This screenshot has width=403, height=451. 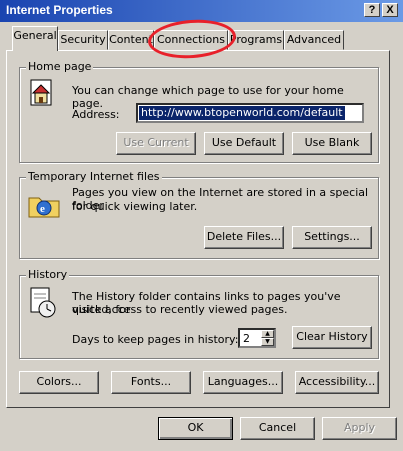 I want to click on use-current-label: Use Current, so click(x=156, y=142).